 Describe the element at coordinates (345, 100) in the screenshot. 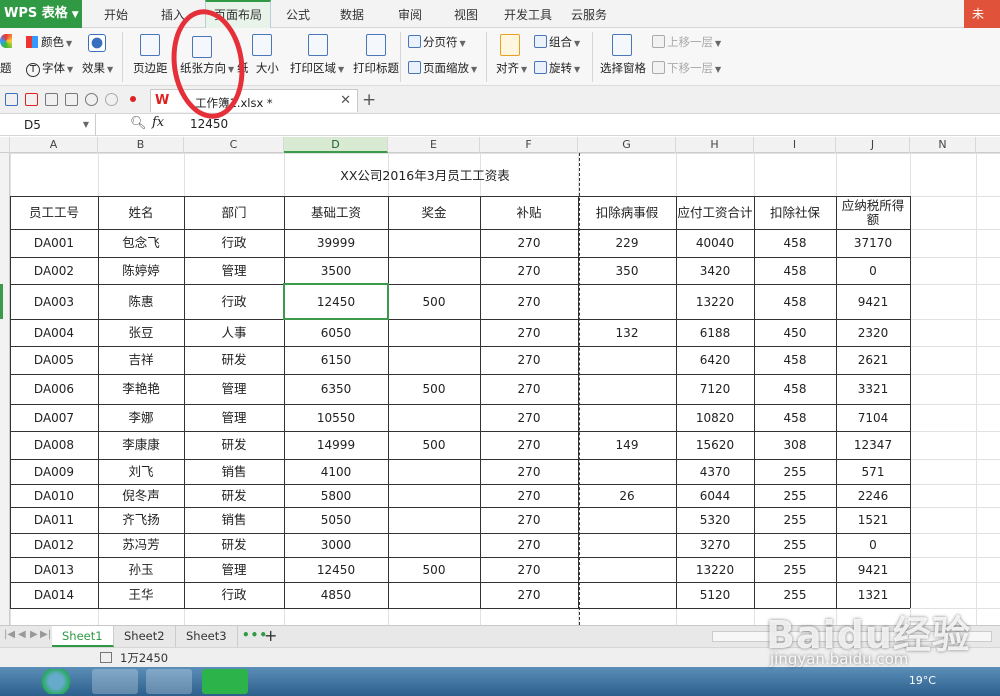

I see `close-icon: ✕` at that location.